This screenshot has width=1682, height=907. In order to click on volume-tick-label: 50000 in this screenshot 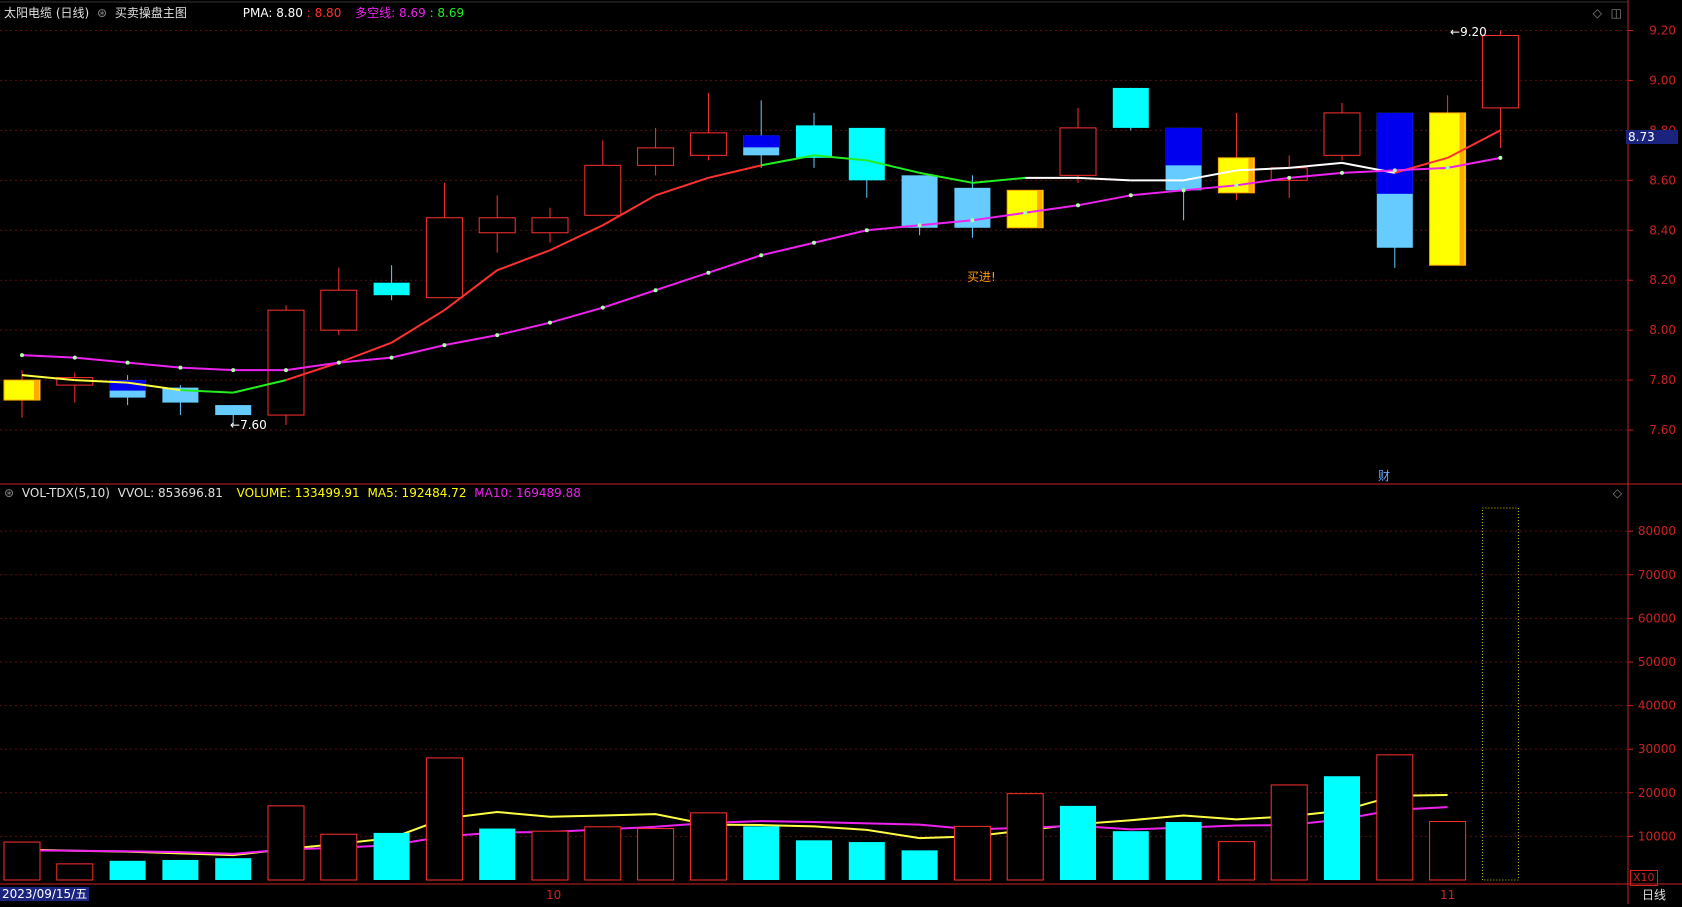, I will do `click(1657, 662)`.